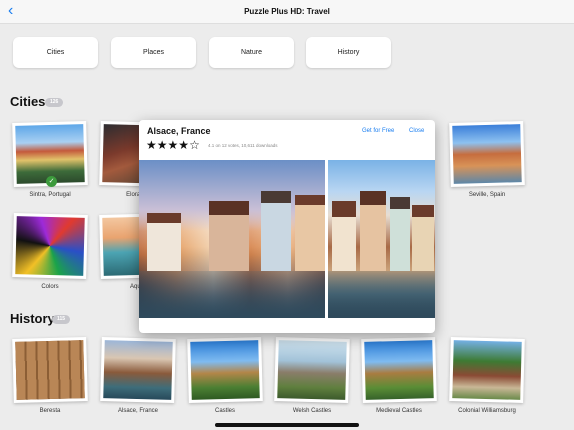 This screenshot has height=430, width=574. Describe the element at coordinates (50, 411) in the screenshot. I see `puzzle-label: Beresta` at that location.